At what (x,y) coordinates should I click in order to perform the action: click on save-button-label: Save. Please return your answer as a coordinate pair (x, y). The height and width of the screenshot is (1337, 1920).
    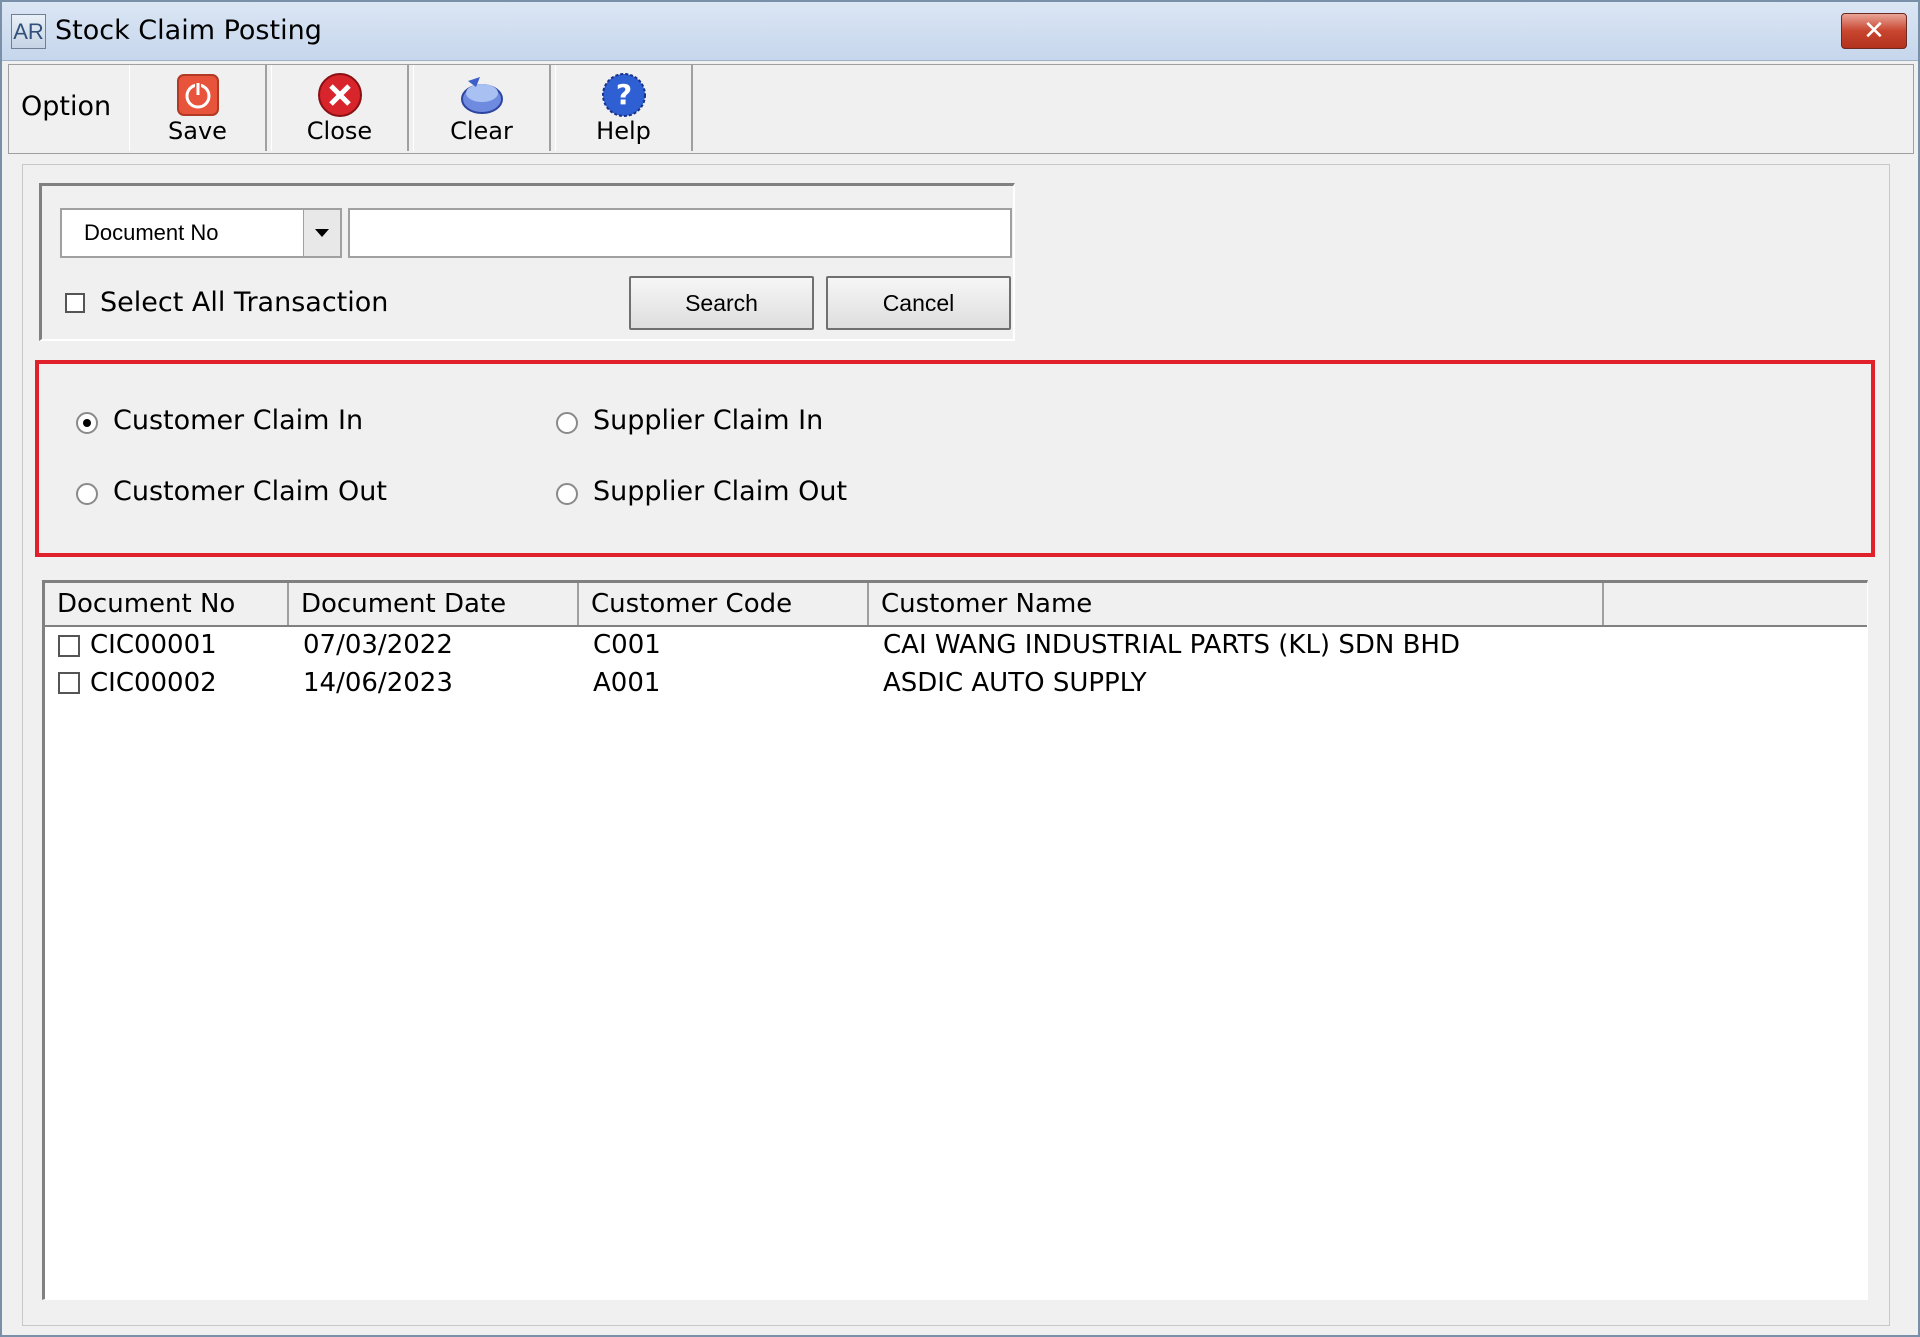
    Looking at the image, I should click on (197, 131).